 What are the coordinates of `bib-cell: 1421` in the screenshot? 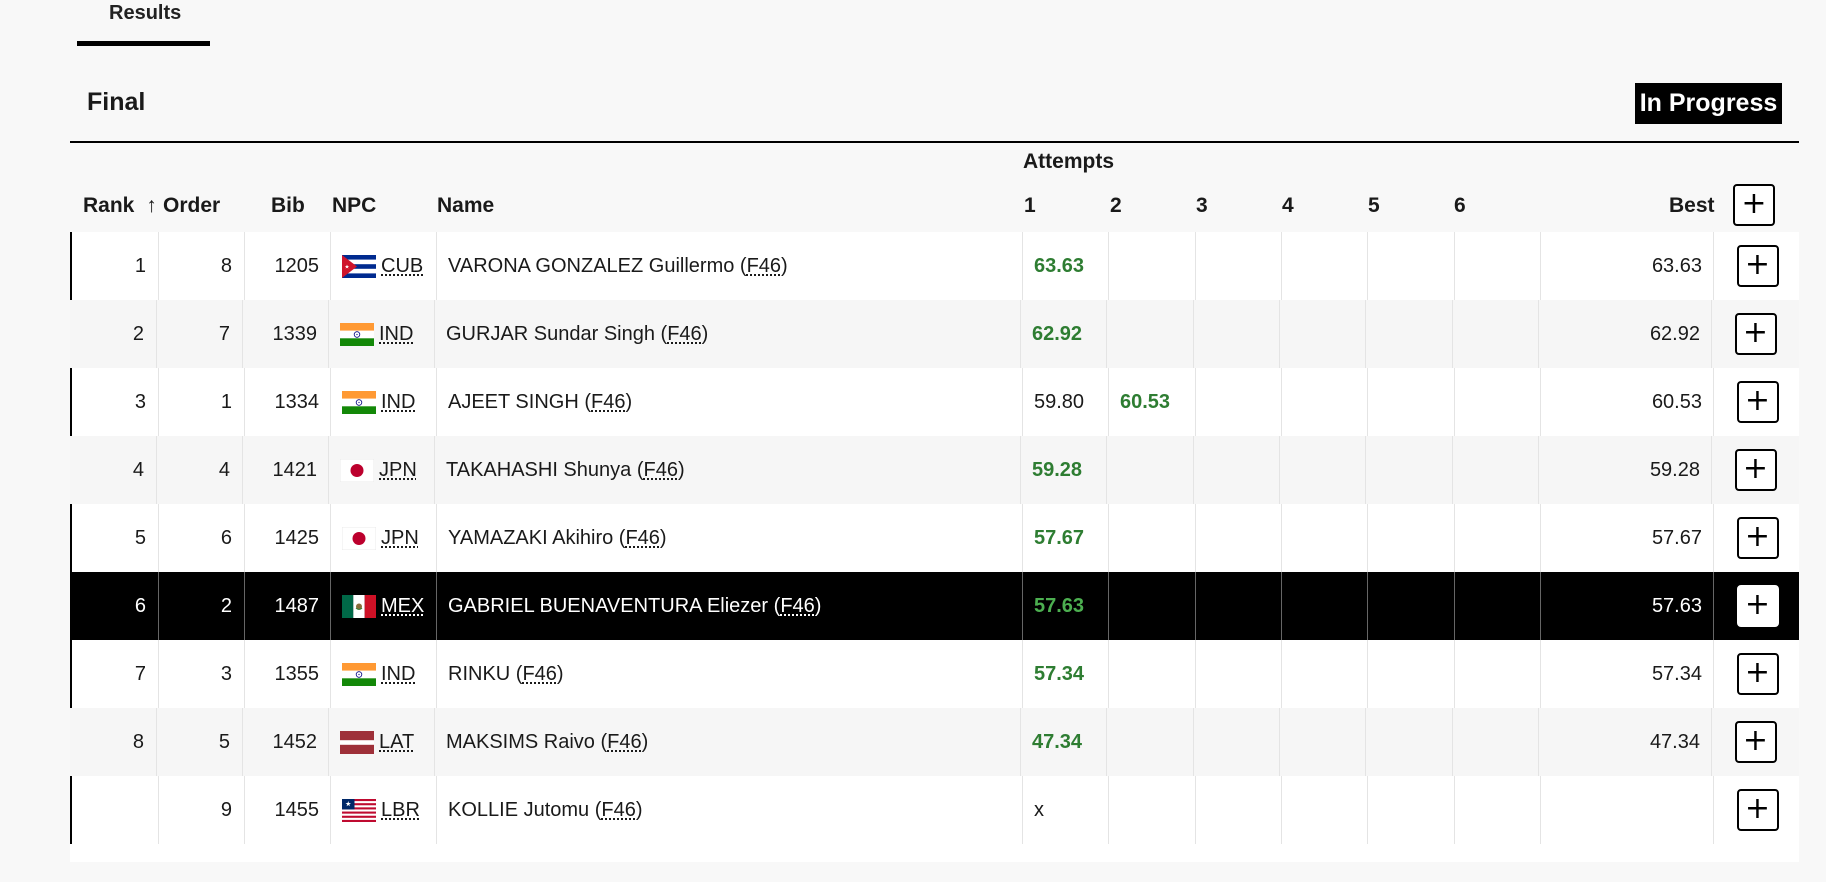 It's located at (286, 470).